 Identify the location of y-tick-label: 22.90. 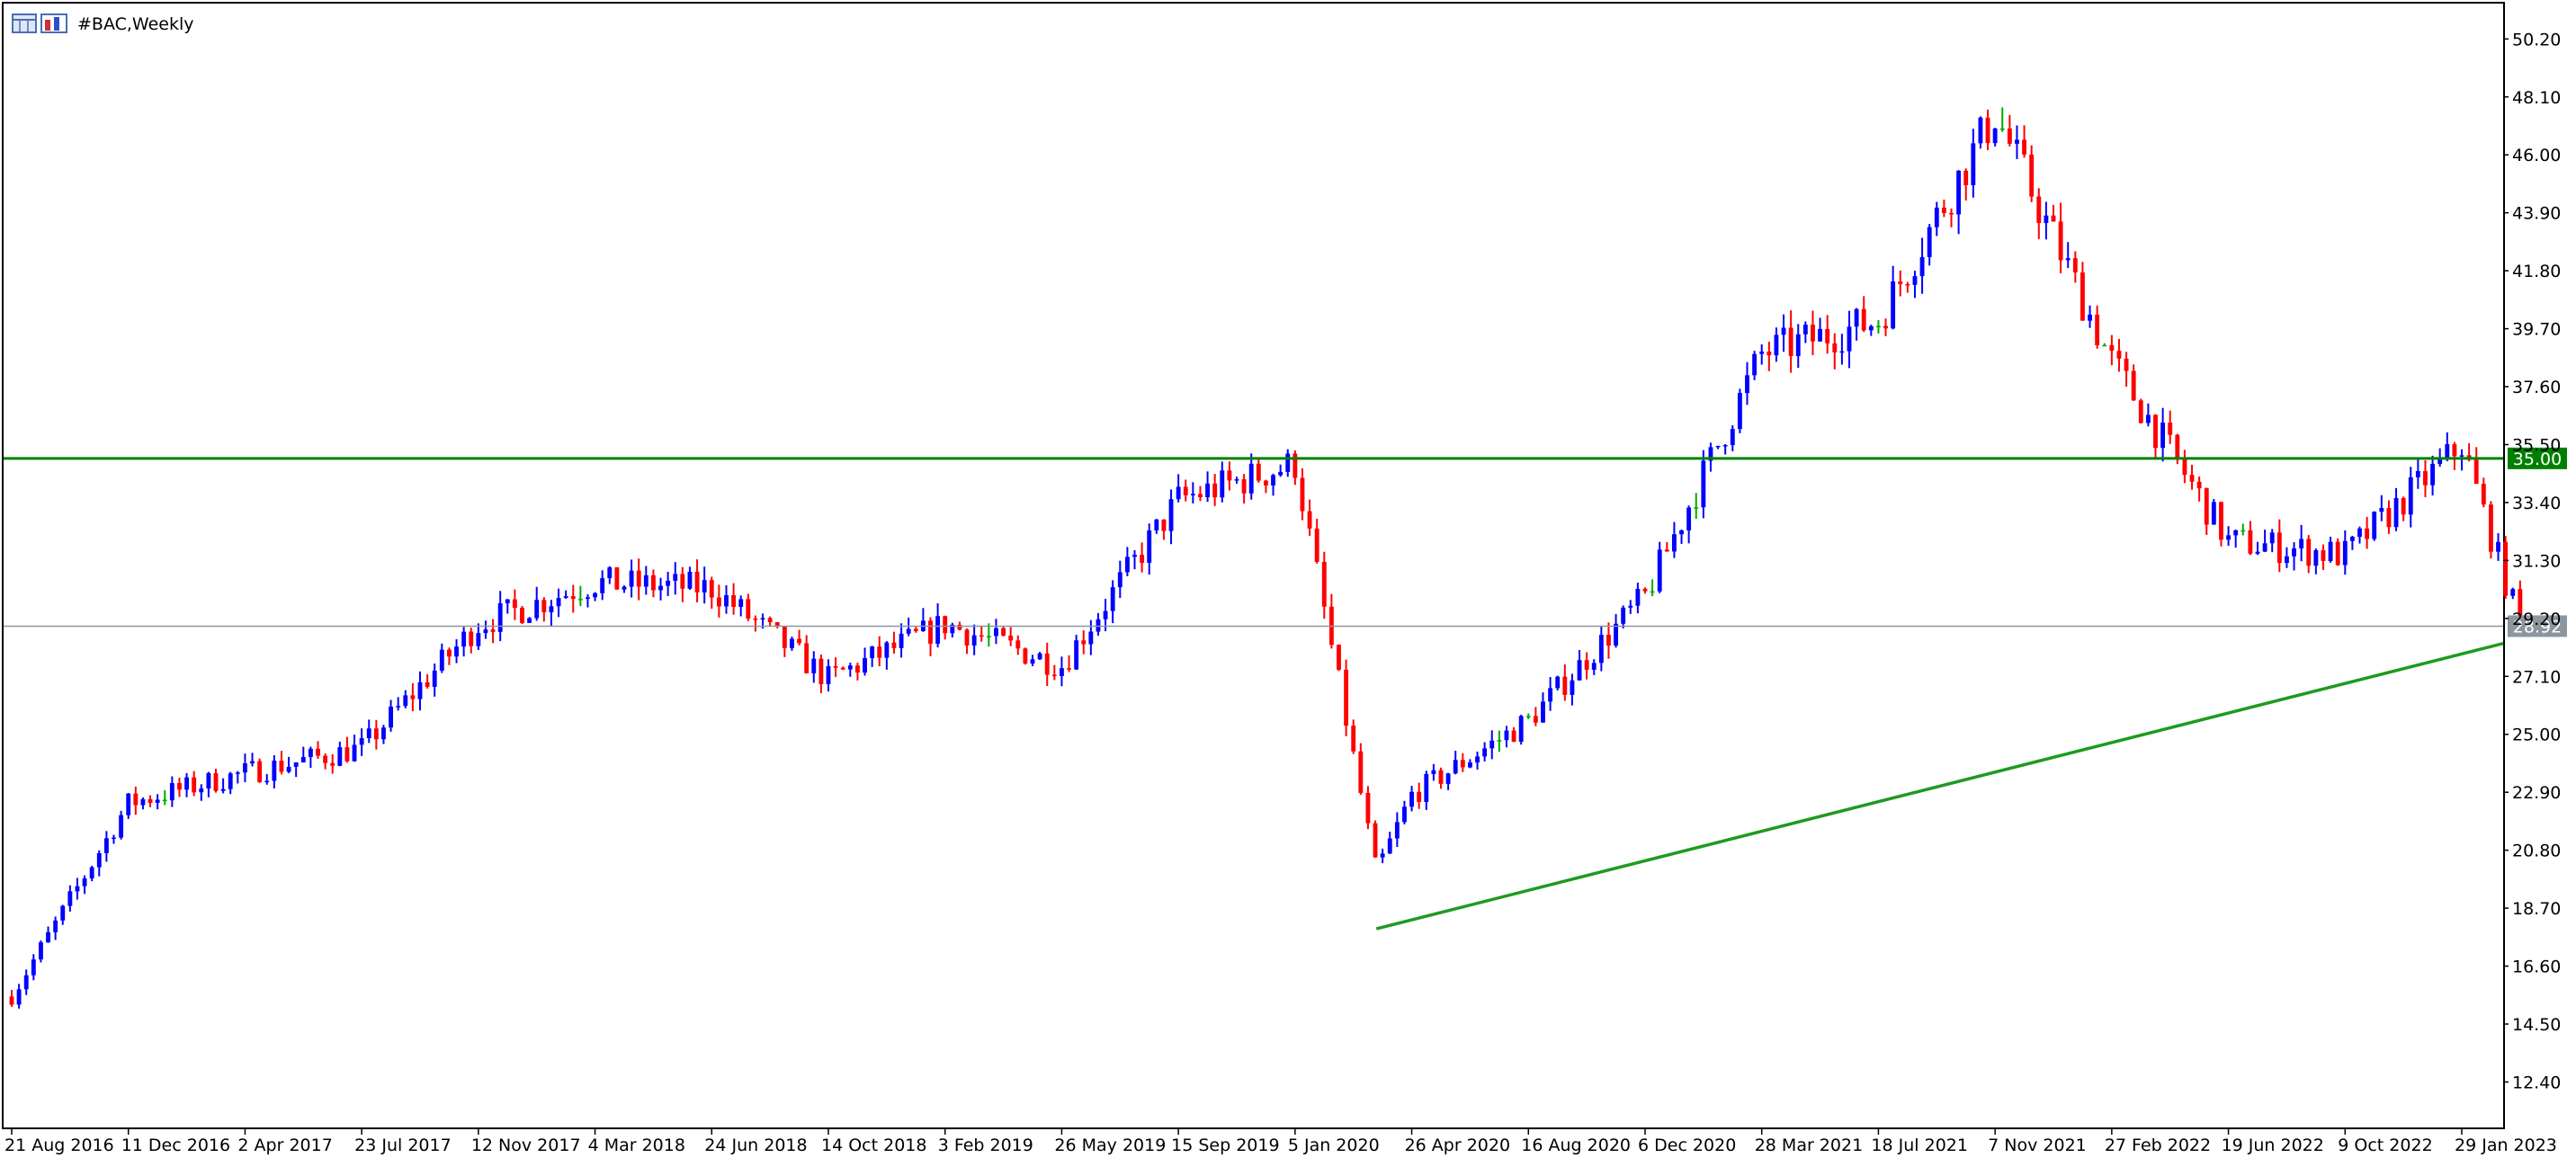
(2536, 793).